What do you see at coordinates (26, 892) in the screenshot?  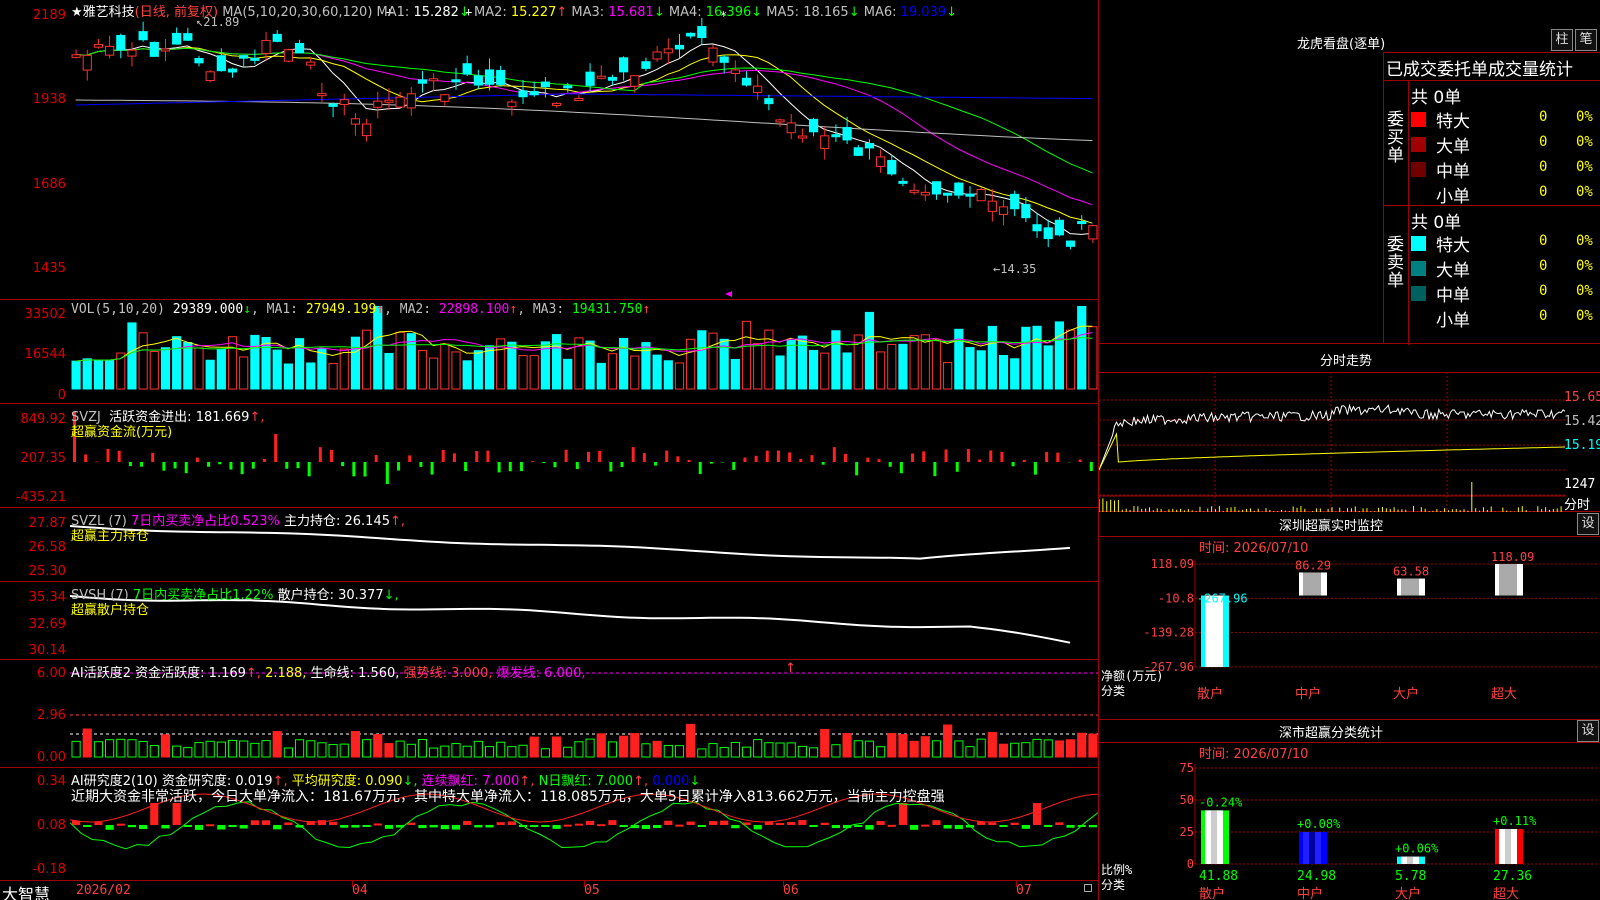 I see `app-logo: 大智慧` at bounding box center [26, 892].